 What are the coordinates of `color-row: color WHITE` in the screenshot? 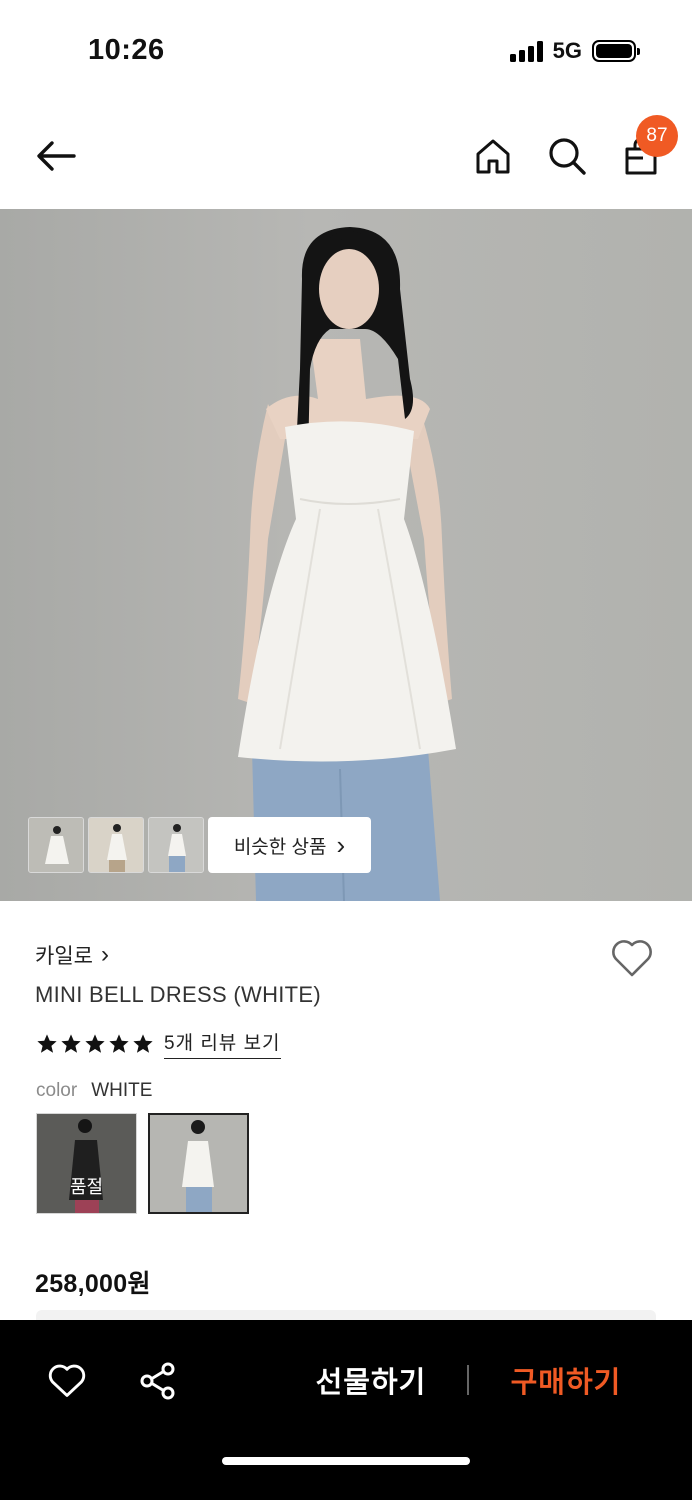 It's located at (94, 1091).